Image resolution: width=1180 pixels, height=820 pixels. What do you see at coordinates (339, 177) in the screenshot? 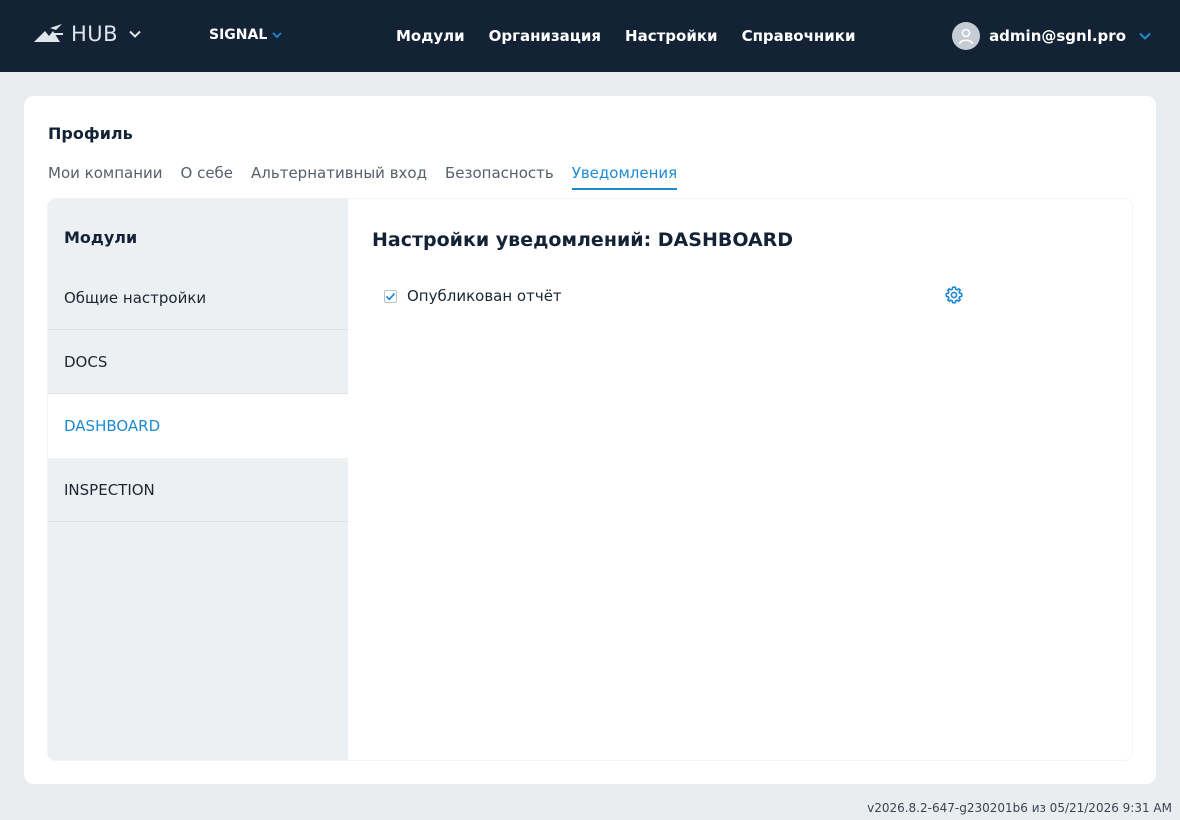
I see `tab-alternative-login: Альтернативный вход` at bounding box center [339, 177].